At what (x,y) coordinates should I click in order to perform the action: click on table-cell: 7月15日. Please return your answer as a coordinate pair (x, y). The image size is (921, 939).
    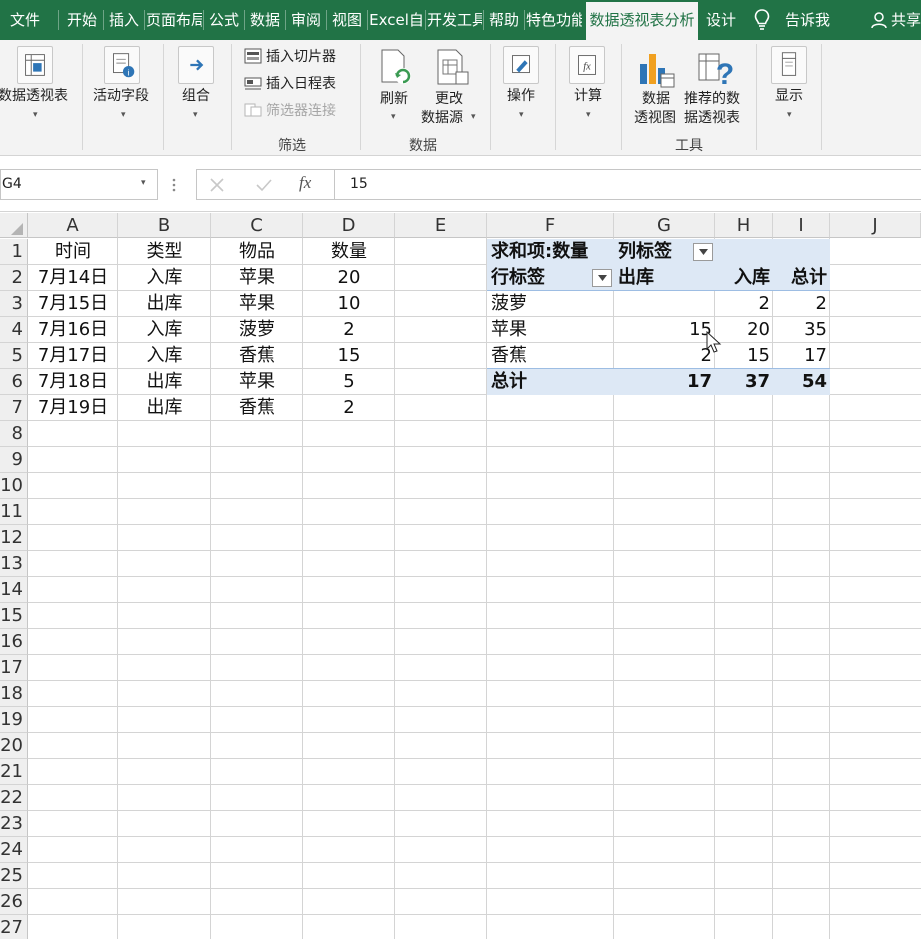
    Looking at the image, I should click on (73, 304).